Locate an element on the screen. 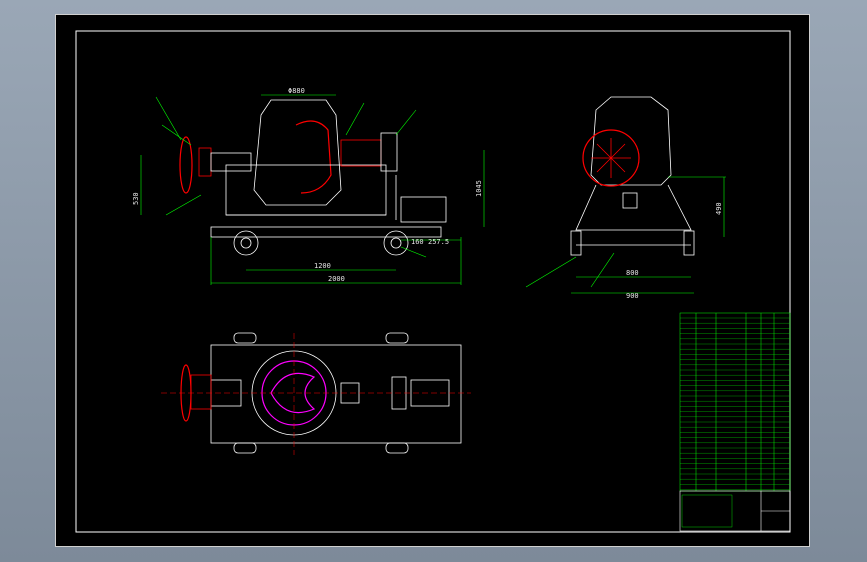 The height and width of the screenshot is (562, 867). handwheel is located at coordinates (186, 165).